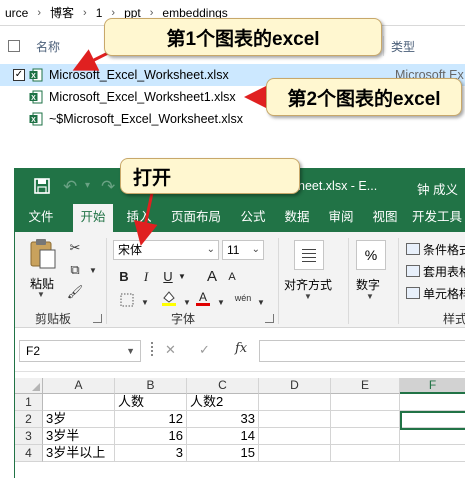 The image size is (465, 478). What do you see at coordinates (139, 75) in the screenshot?
I see `file-name: Microsoft_Excel_Worksheet.xlsx` at bounding box center [139, 75].